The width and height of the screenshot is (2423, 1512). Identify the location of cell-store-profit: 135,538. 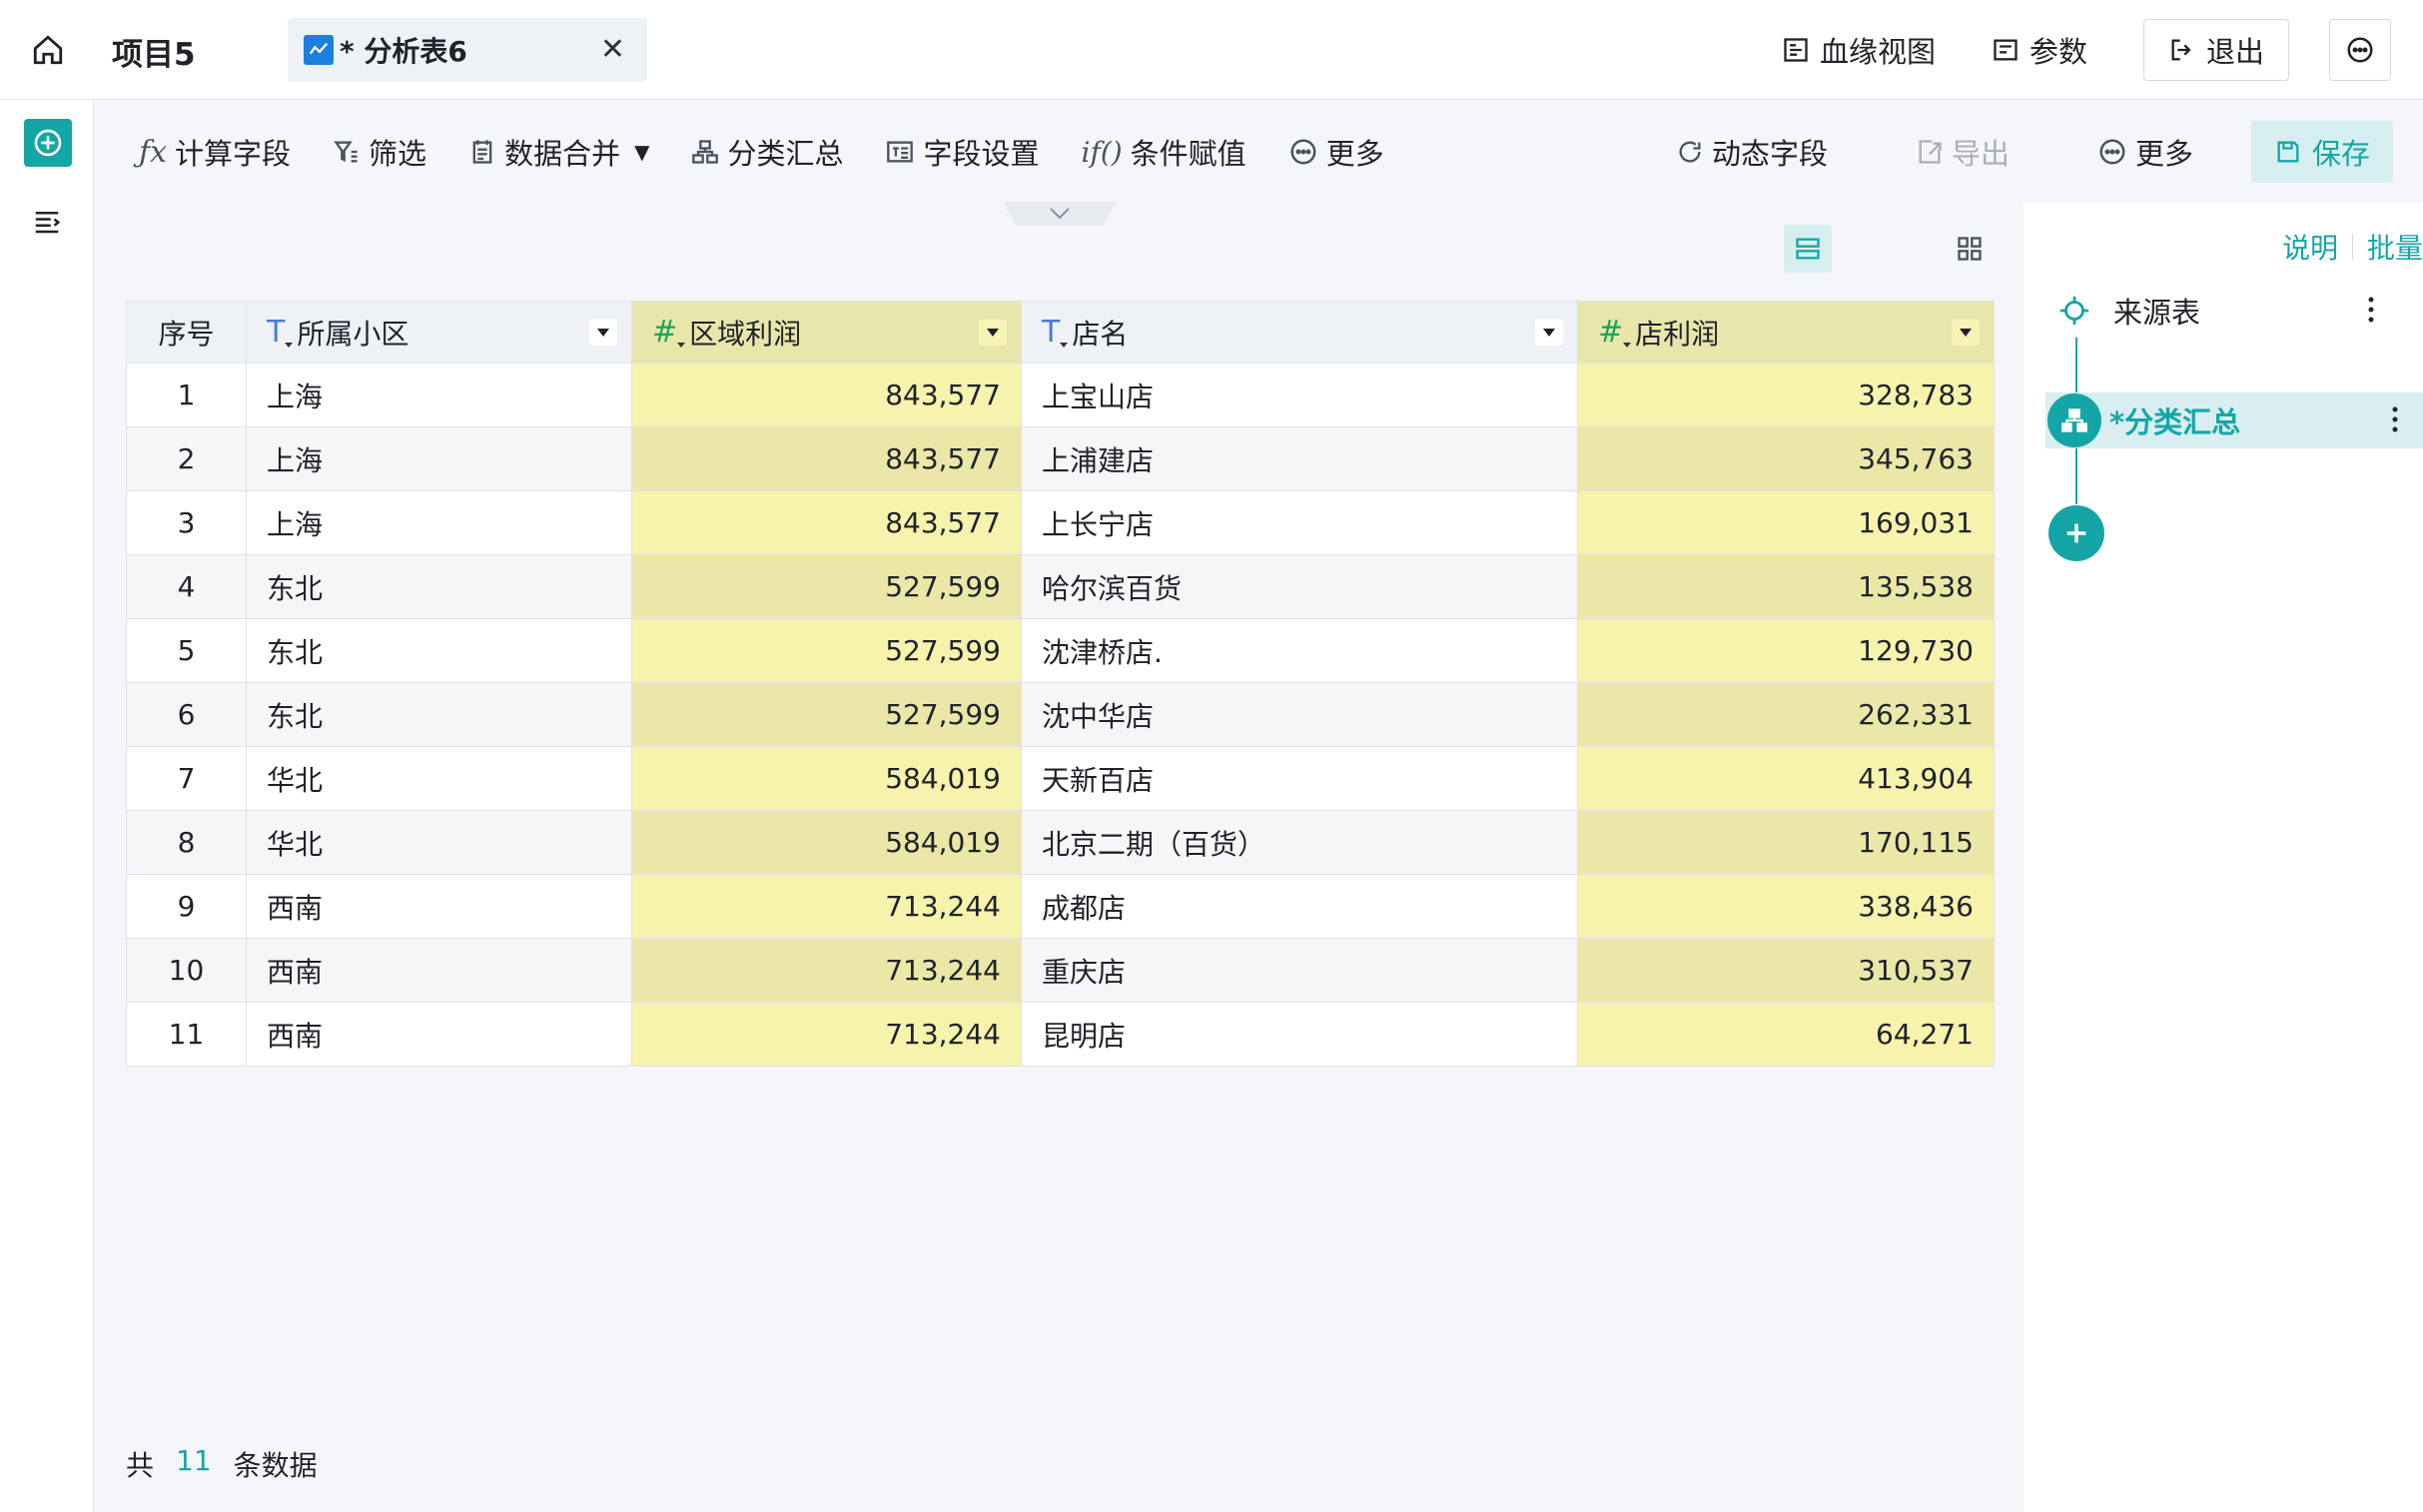
(1786, 586).